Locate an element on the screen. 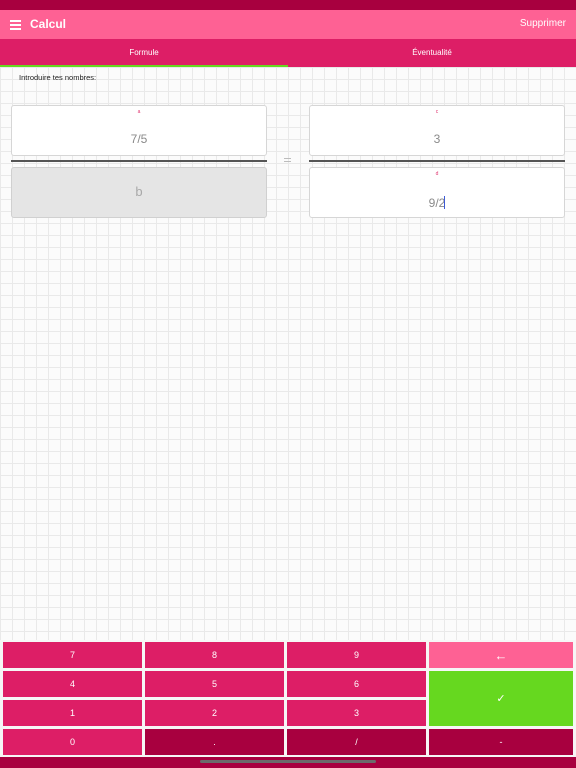 The image size is (576, 768). equals-sign is located at coordinates (288, 161).